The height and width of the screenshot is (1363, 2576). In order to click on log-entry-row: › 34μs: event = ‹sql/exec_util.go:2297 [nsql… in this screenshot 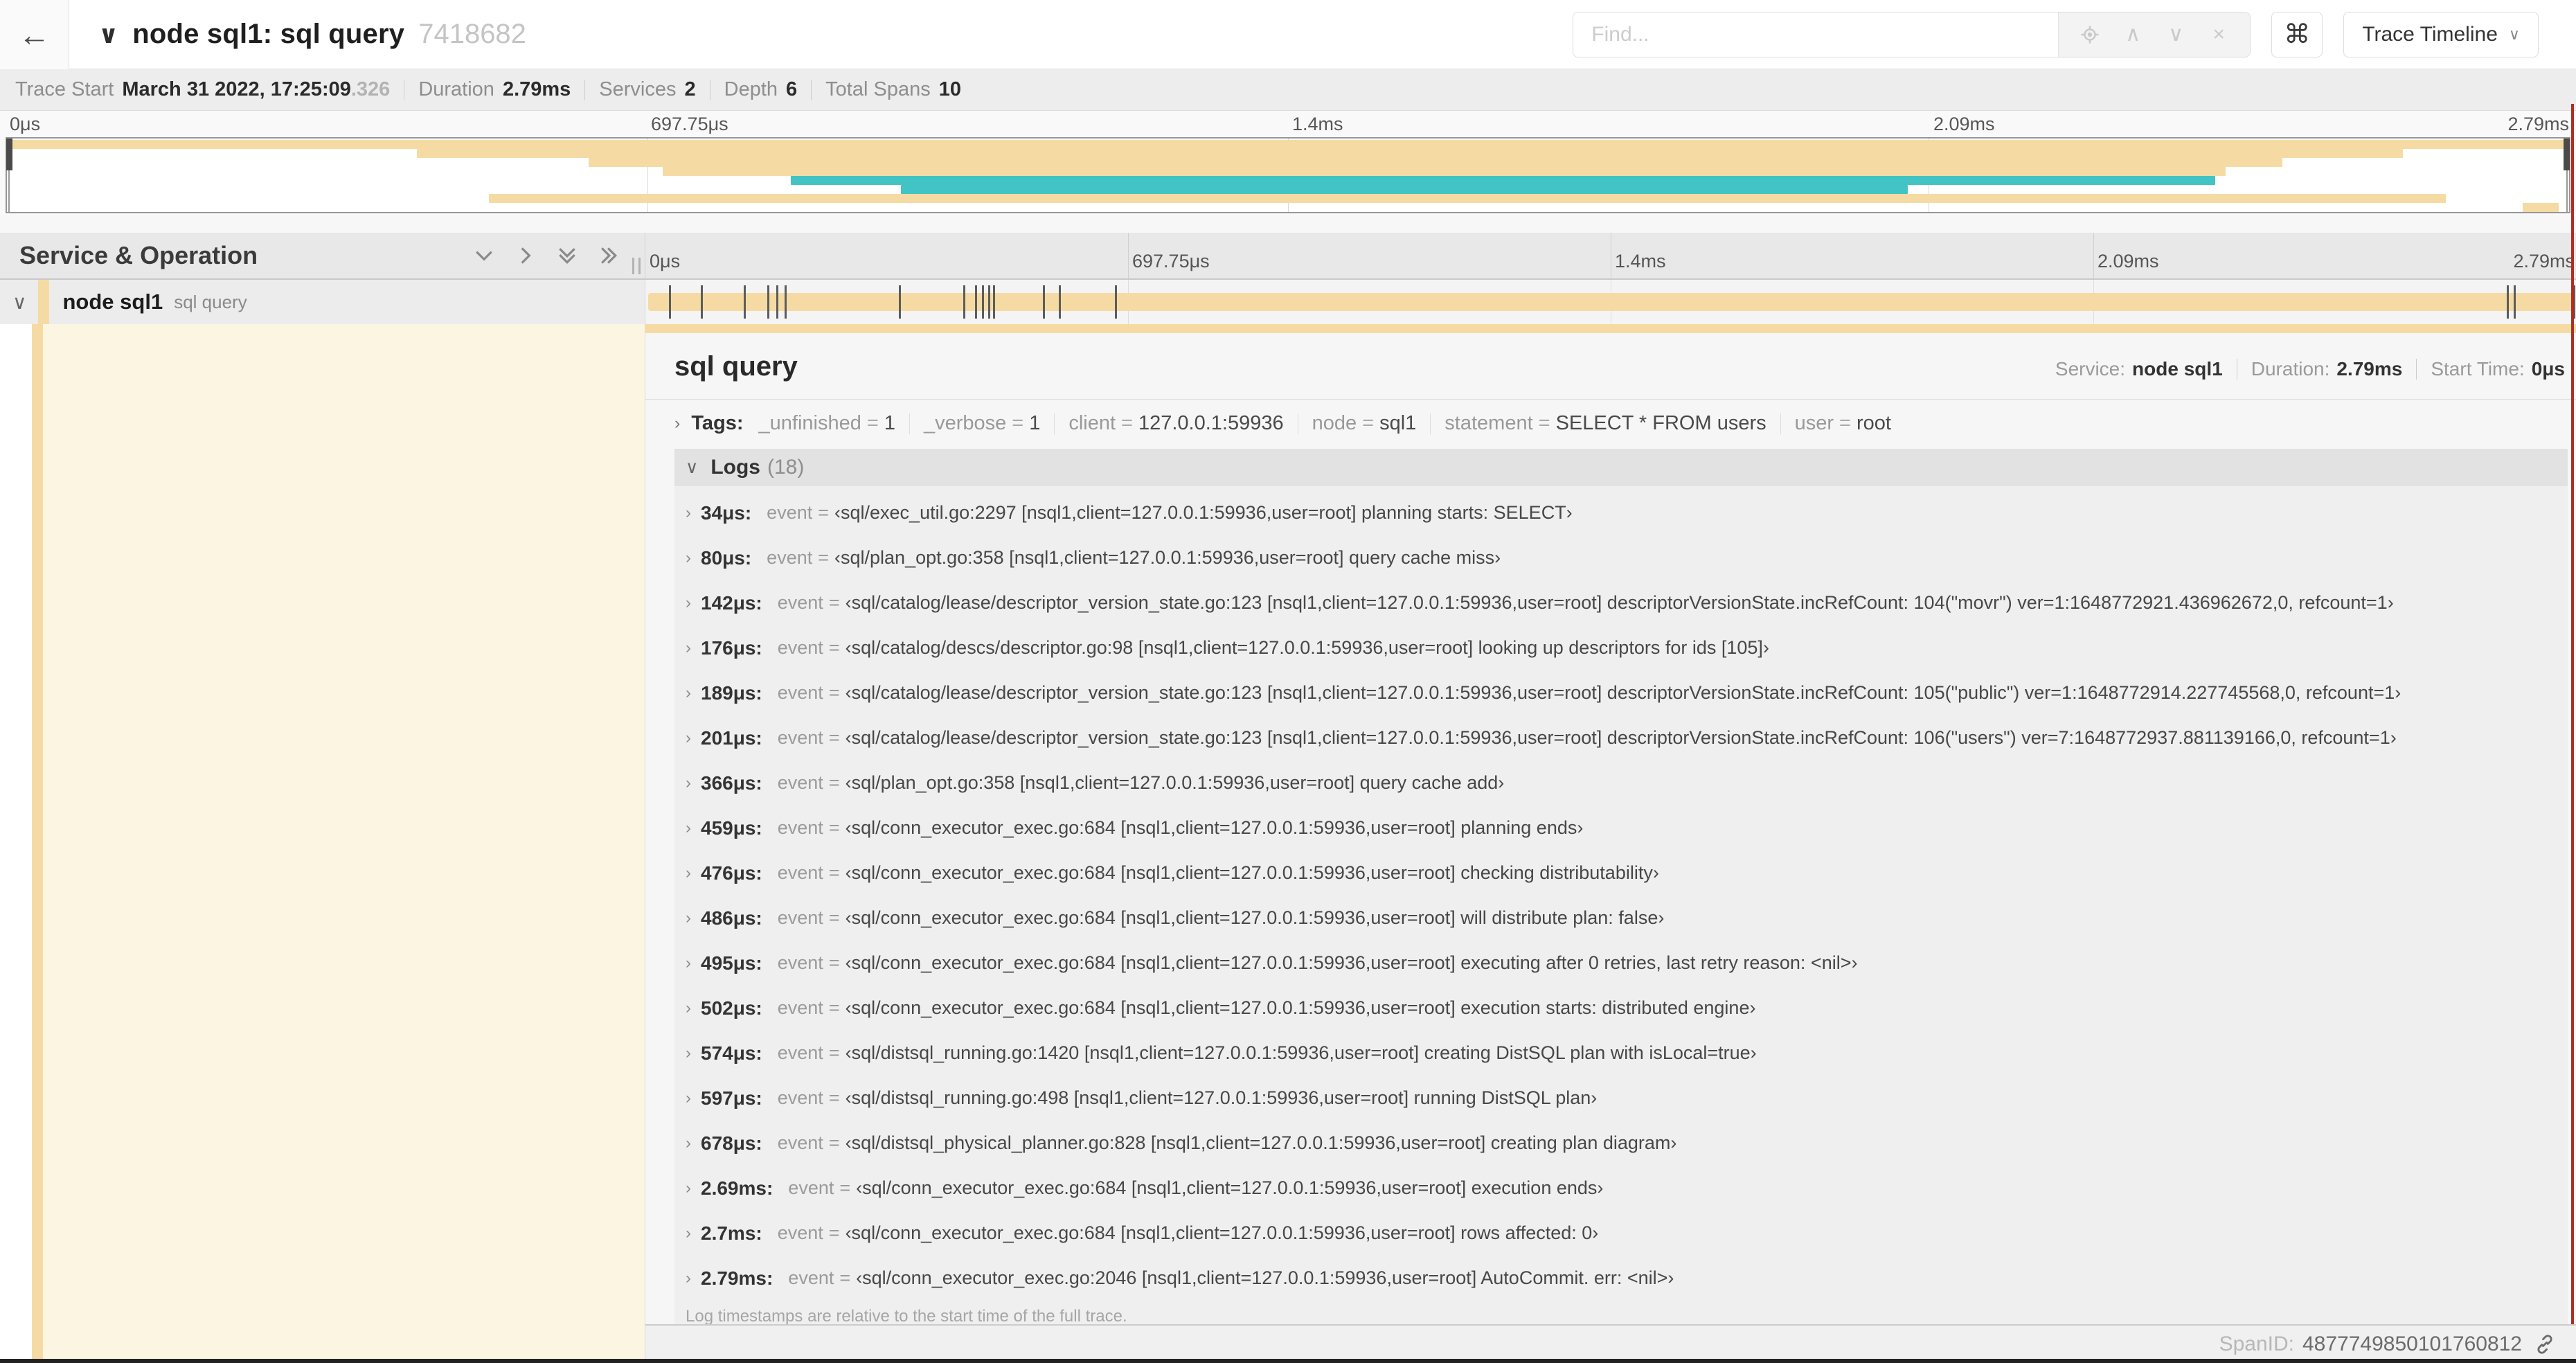, I will do `click(1621, 512)`.